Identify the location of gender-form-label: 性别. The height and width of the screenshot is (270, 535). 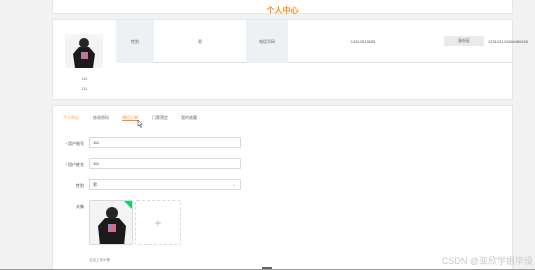
(80, 185).